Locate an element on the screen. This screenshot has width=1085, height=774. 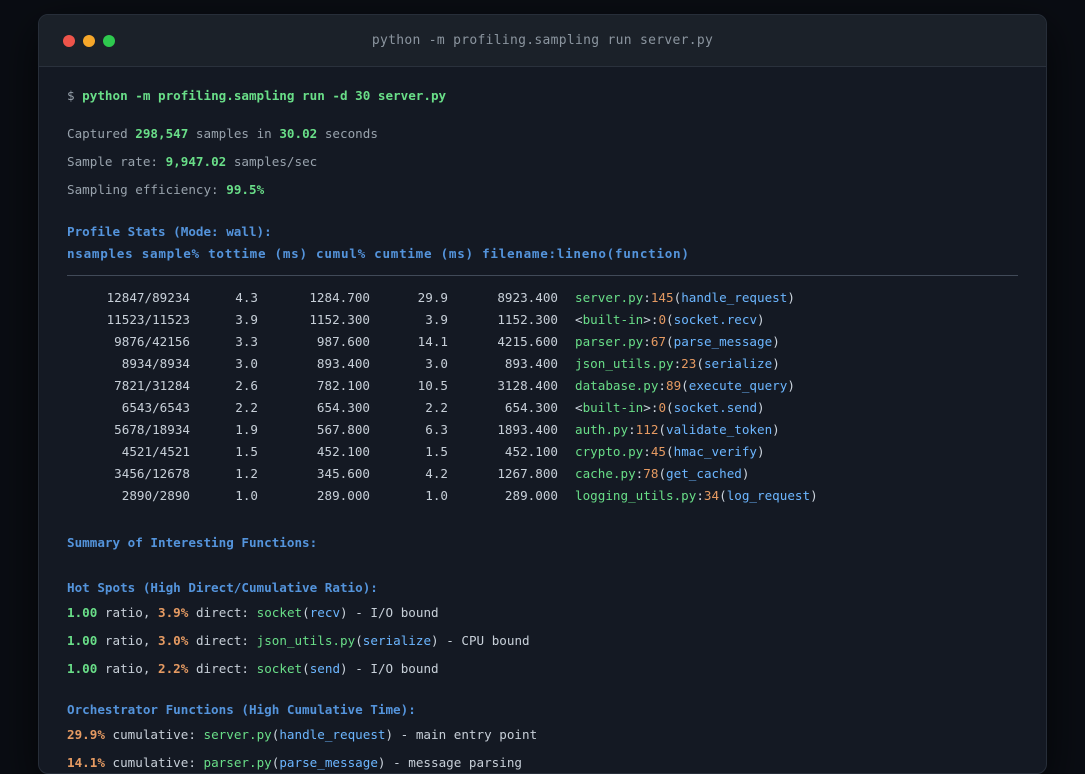
cell-nsamples: 5678/18934 is located at coordinates (152, 429).